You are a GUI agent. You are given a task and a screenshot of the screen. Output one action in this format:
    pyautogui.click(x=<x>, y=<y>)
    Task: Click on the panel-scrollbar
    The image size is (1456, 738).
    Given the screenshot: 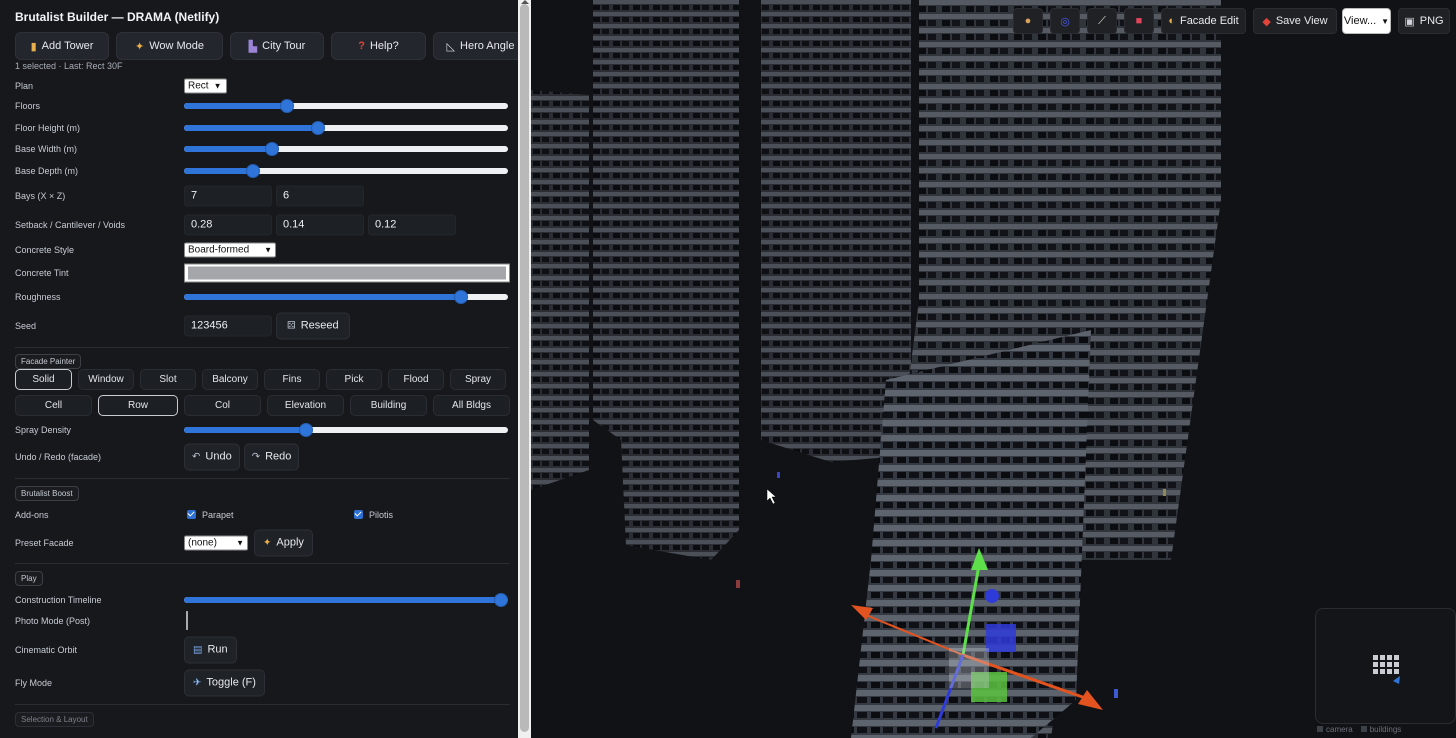 What is the action you would take?
    pyautogui.click(x=524, y=369)
    